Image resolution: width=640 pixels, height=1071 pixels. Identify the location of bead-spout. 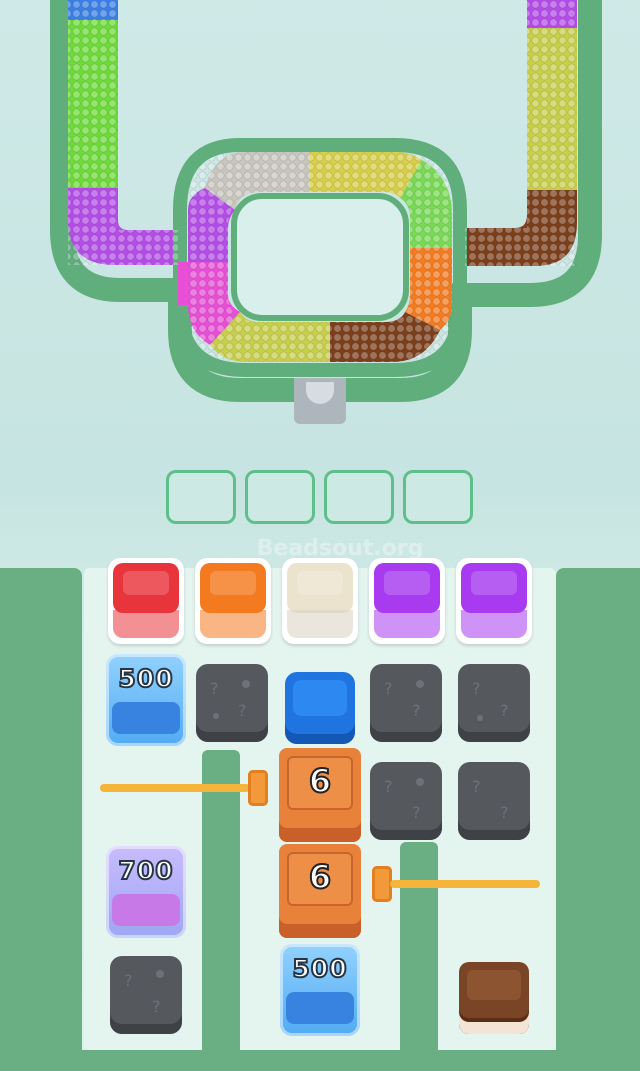
(320, 401).